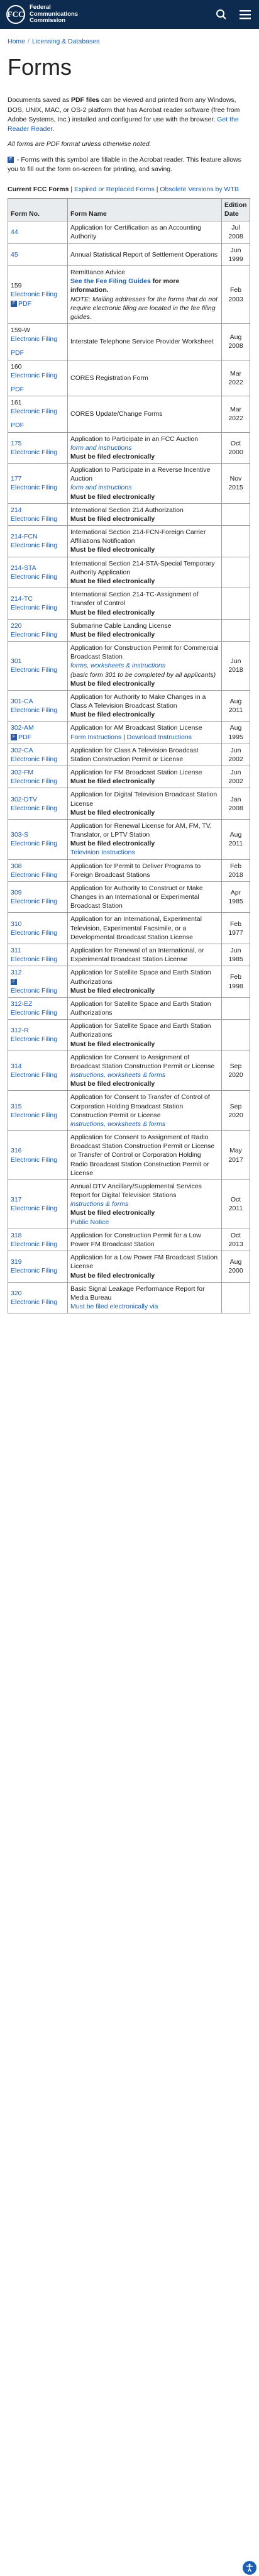 This screenshot has width=259, height=2576. I want to click on cell-form-no: 302-DTV Electronic Filing, so click(38, 804).